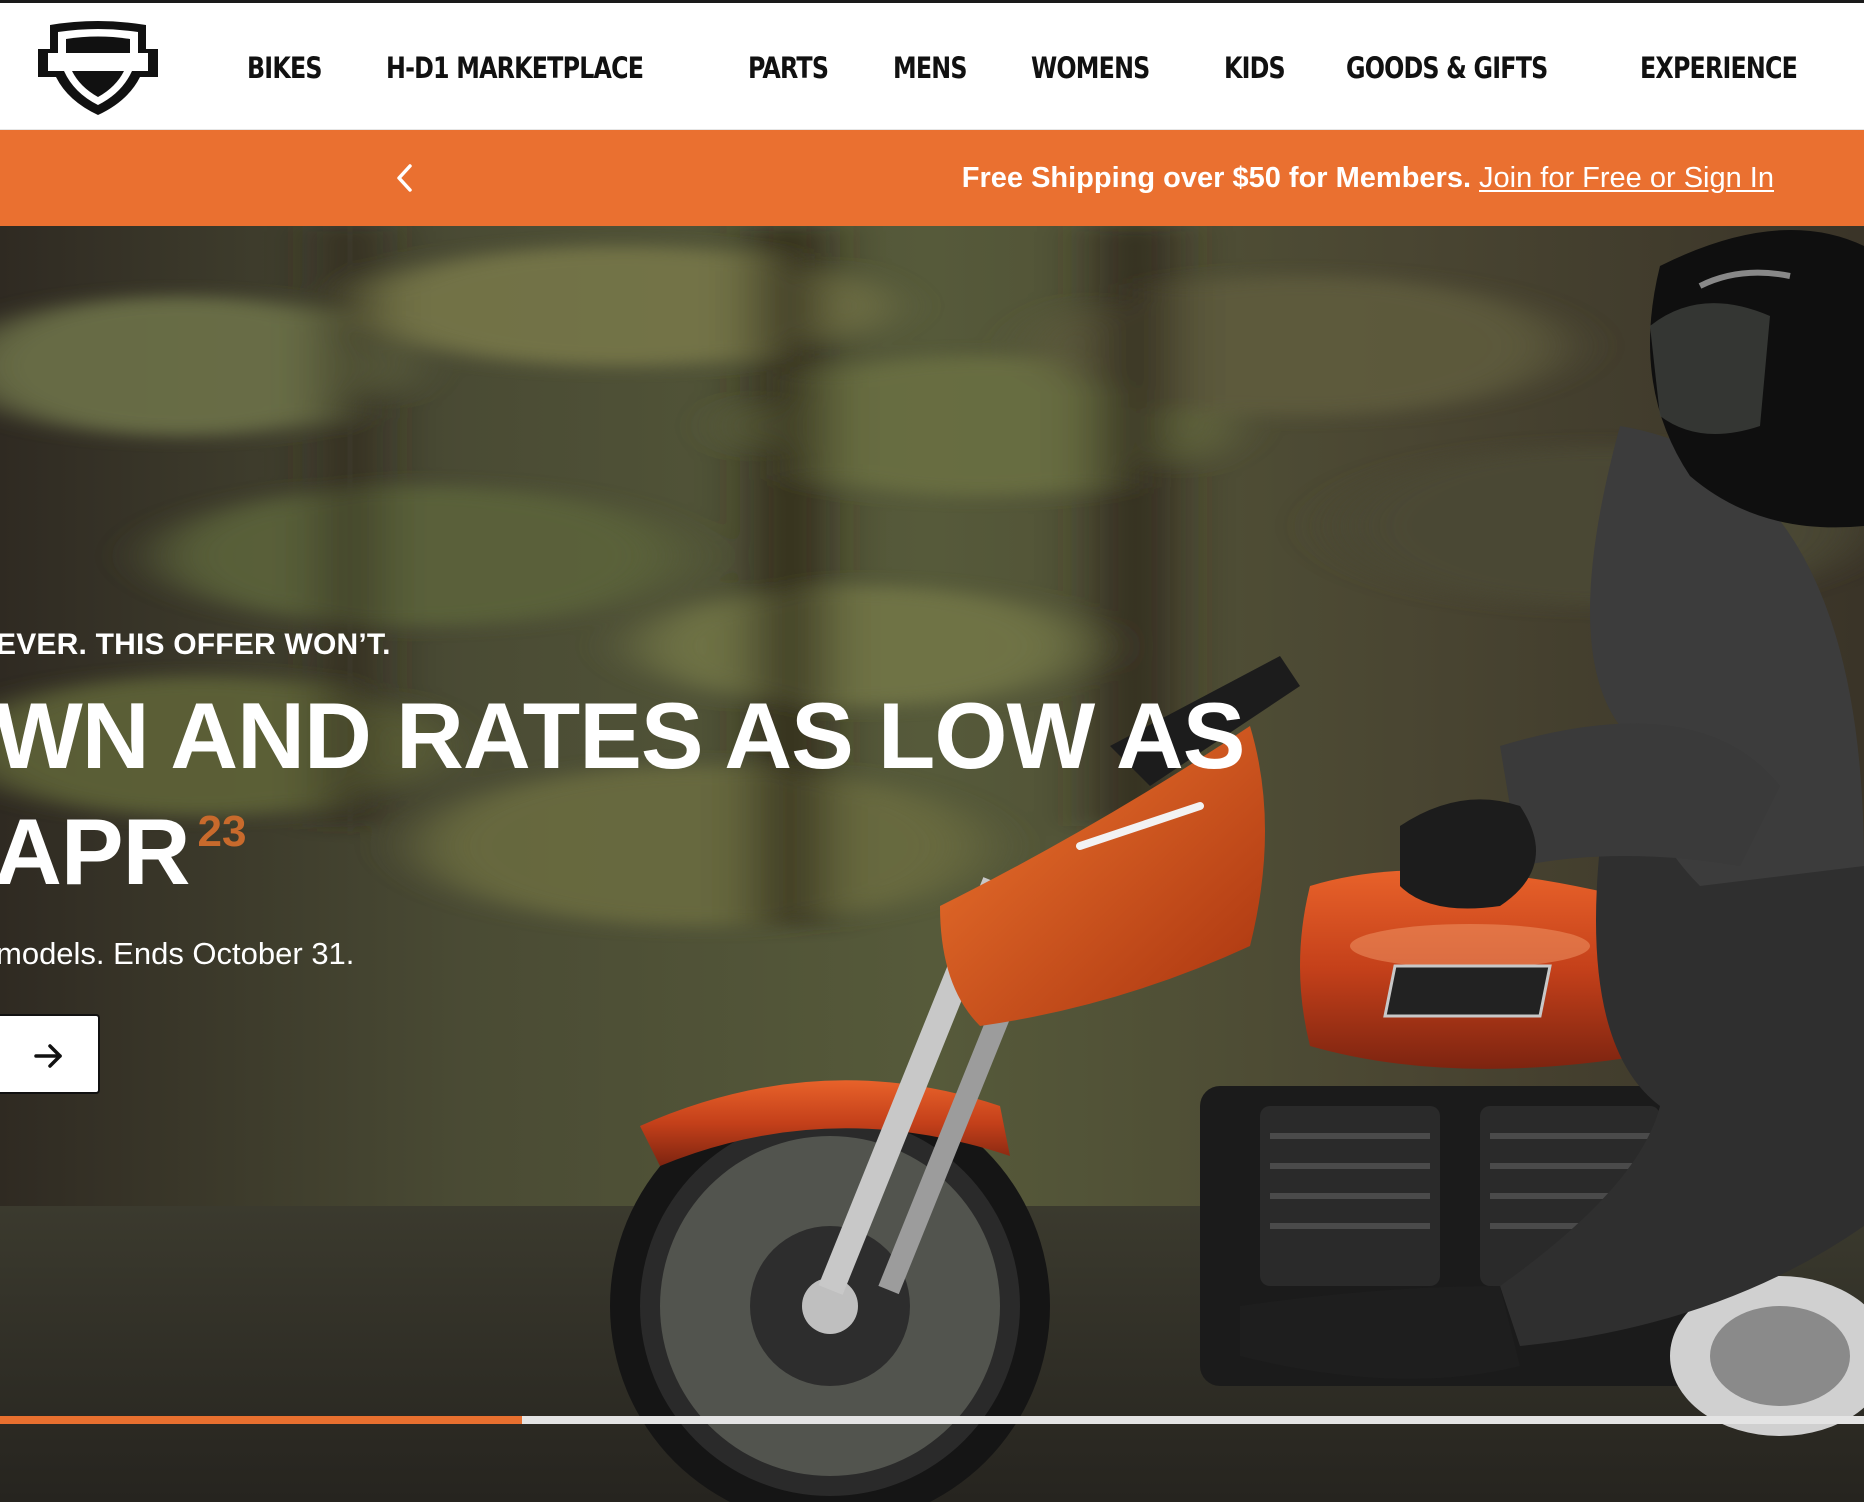  Describe the element at coordinates (515, 68) in the screenshot. I see `nav-h-d1-marketplace: H-D1 MARKETPLACE` at that location.